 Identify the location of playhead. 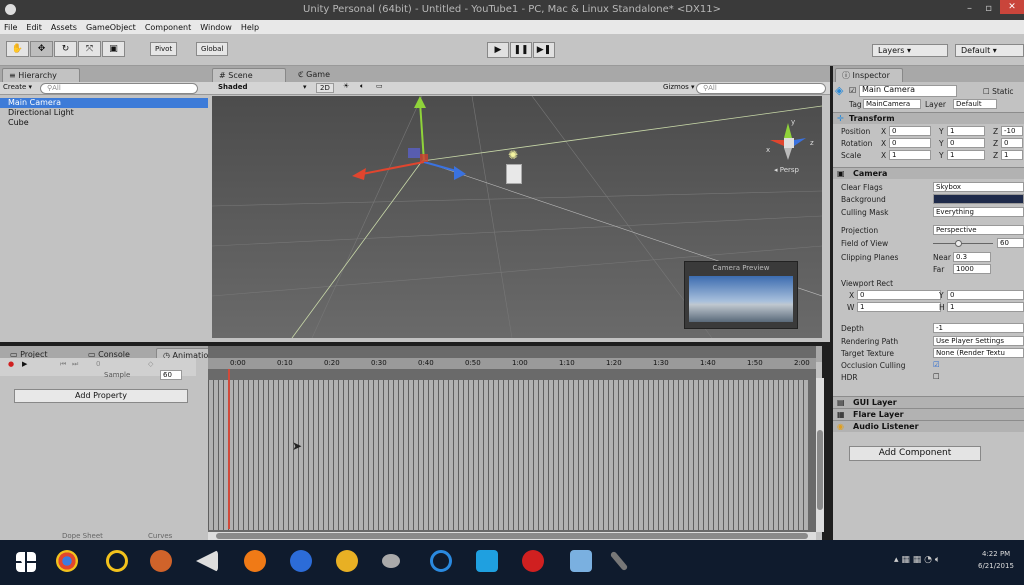
(229, 449).